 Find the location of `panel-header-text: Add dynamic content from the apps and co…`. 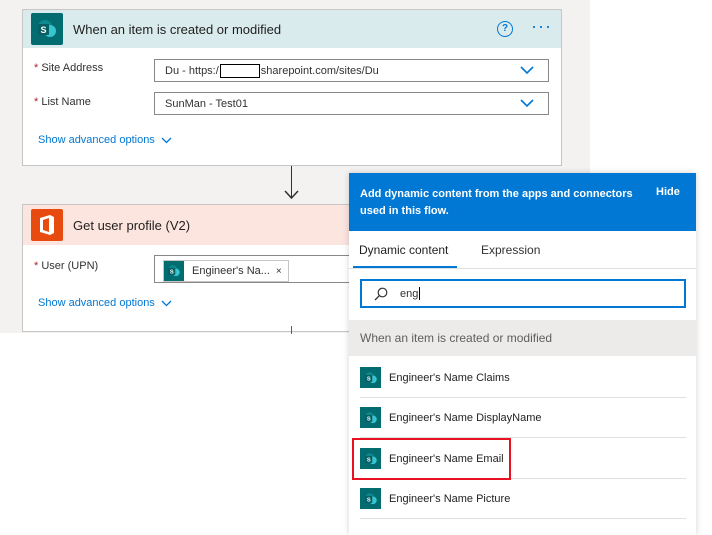

panel-header-text: Add dynamic content from the apps and co… is located at coordinates (496, 202).